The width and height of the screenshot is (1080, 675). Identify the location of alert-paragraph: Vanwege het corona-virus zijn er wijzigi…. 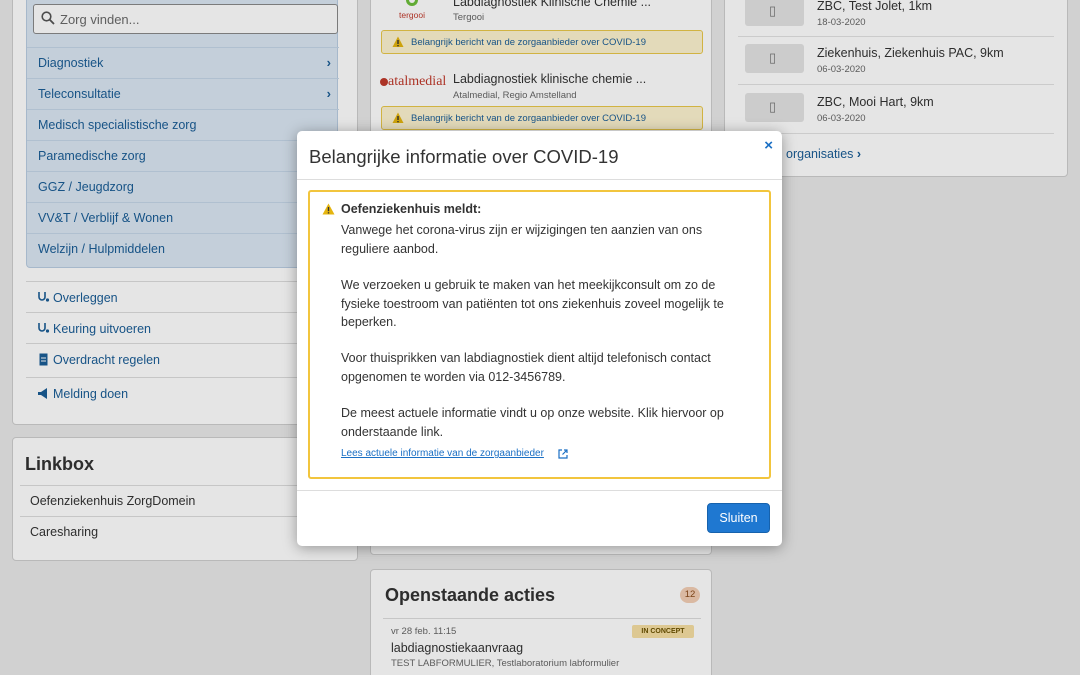
(522, 239).